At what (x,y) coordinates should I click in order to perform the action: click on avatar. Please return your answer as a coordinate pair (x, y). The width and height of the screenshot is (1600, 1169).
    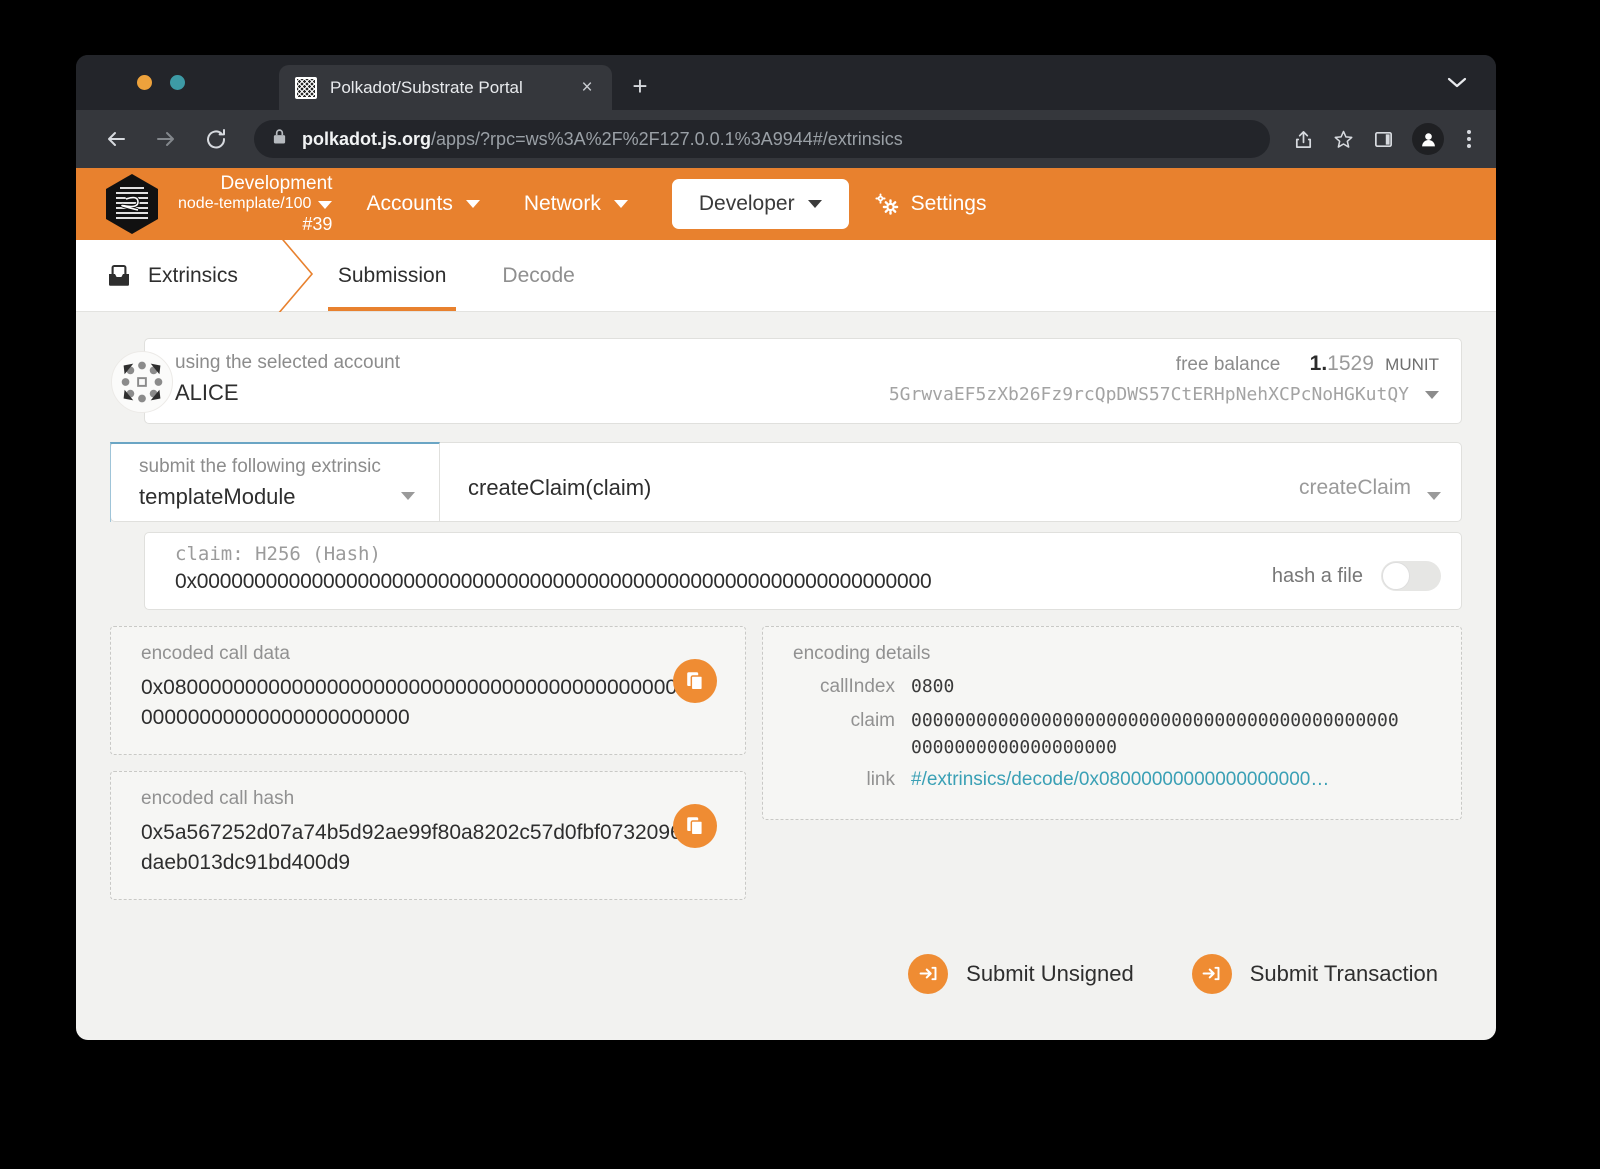
    Looking at the image, I should click on (1428, 139).